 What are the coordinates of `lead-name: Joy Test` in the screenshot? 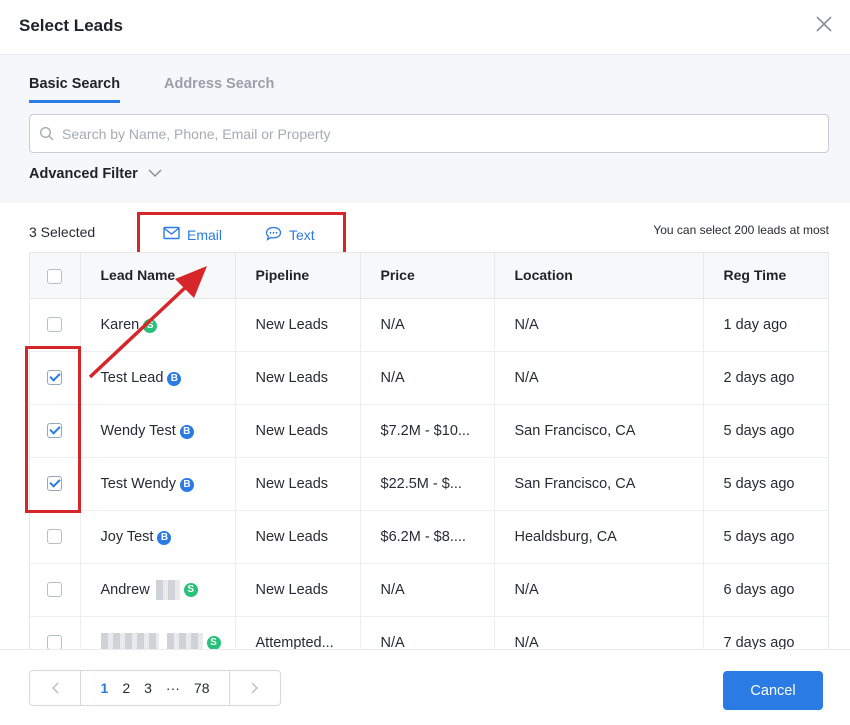 It's located at (127, 537).